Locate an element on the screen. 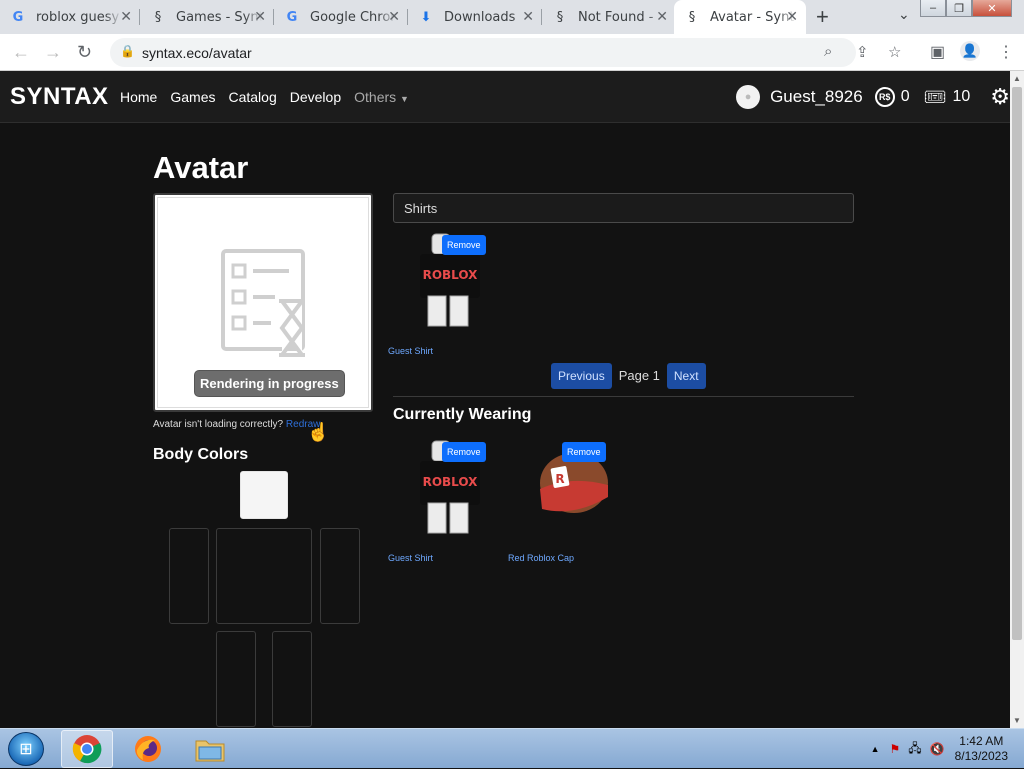 The width and height of the screenshot is (1024, 769). new-tab-icon: + is located at coordinates (822, 17).